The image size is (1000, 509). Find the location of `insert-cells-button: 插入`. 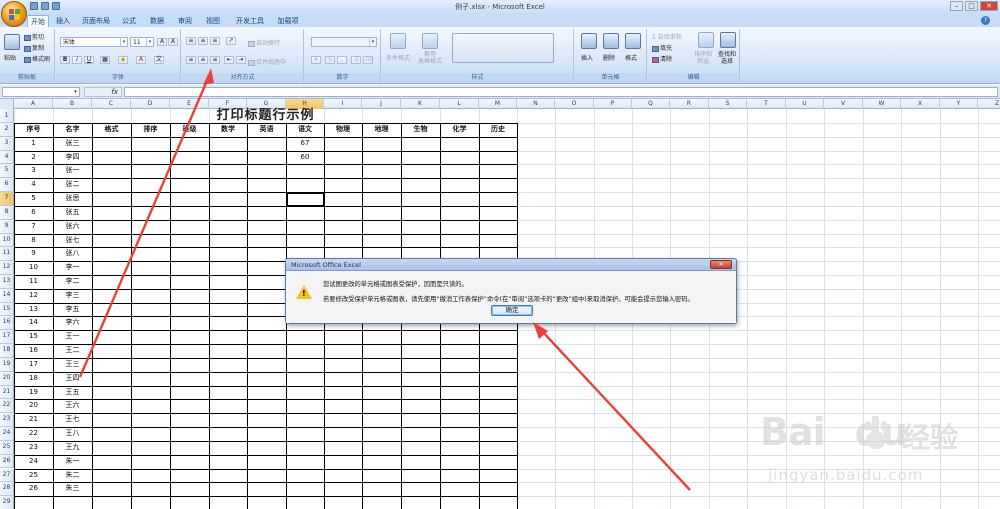

insert-cells-button: 插入 is located at coordinates (587, 57).